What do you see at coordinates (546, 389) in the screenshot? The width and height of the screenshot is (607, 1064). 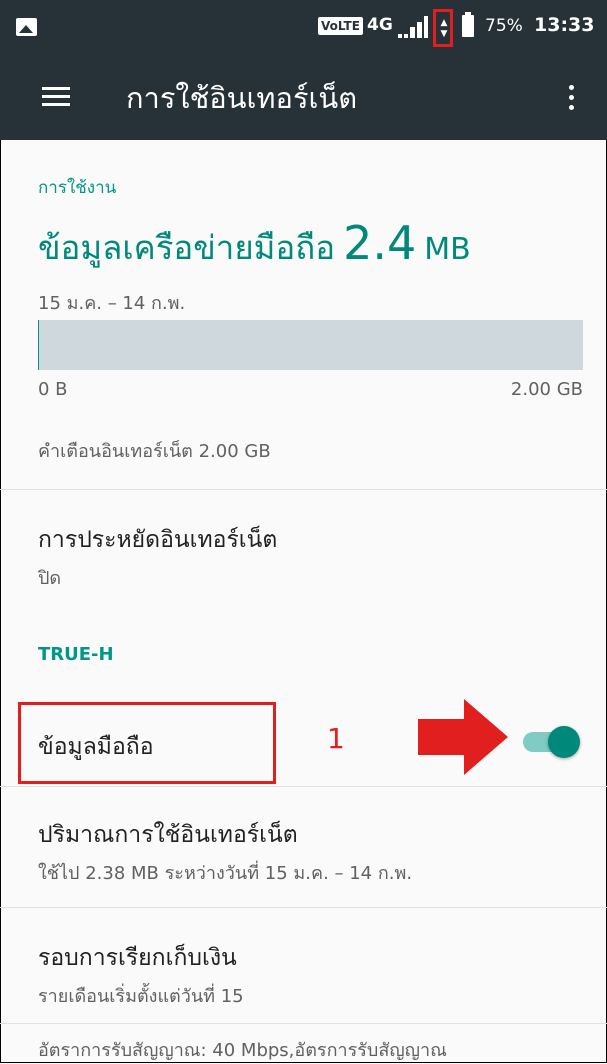 I see `bar-max-label: 2.00 GB` at bounding box center [546, 389].